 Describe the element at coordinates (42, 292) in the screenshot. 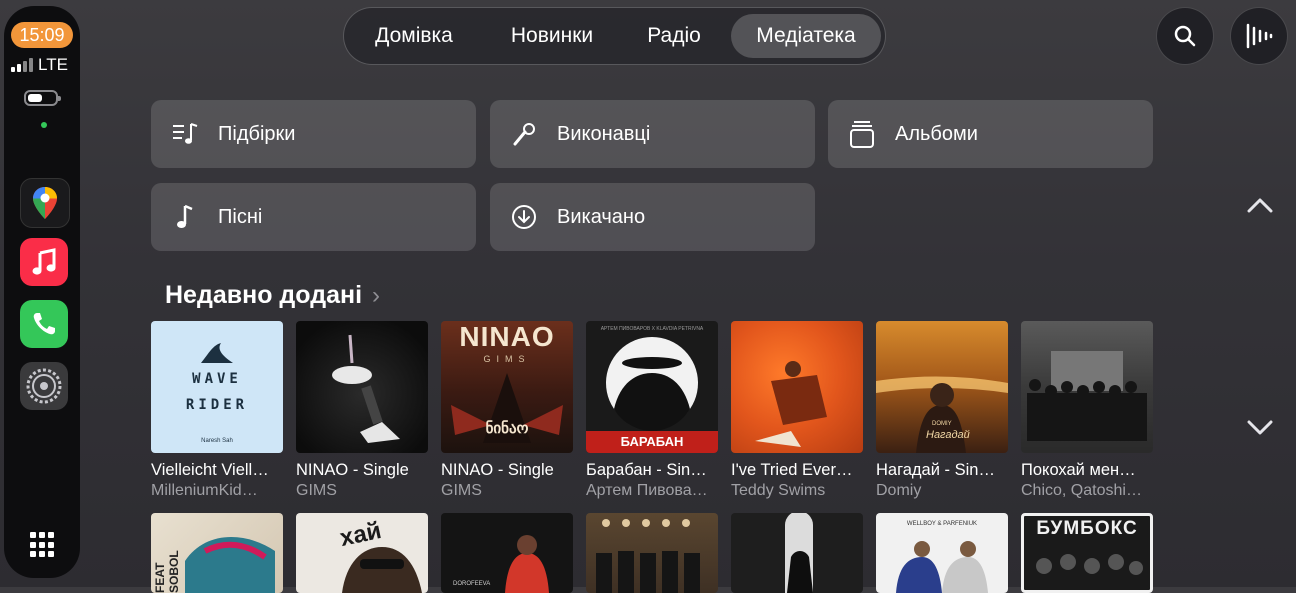

I see `carplay-dock: 15:09 LTE` at that location.